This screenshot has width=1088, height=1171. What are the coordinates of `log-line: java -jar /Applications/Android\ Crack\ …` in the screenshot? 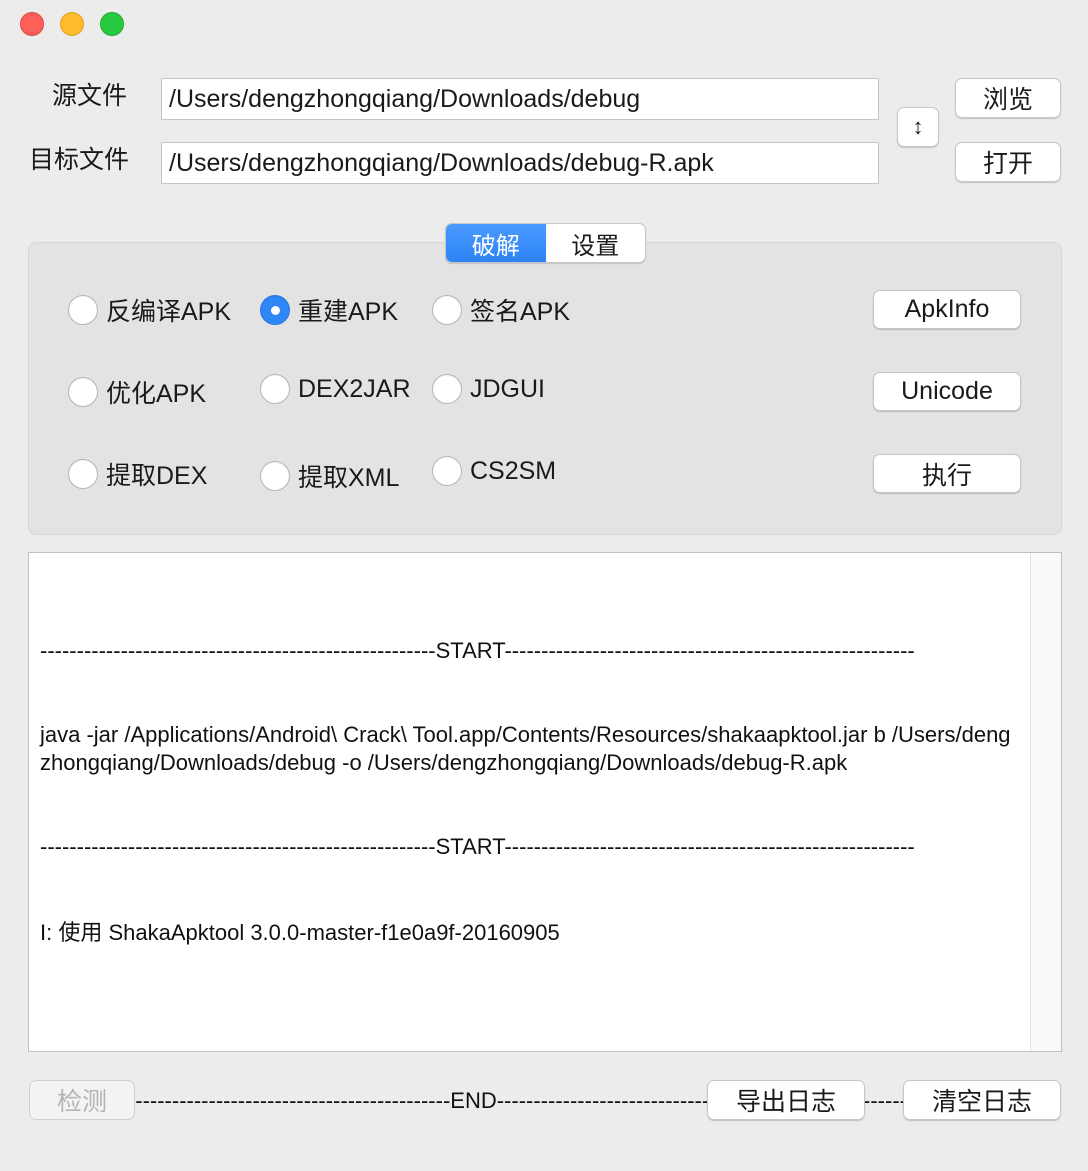 It's located at (525, 748).